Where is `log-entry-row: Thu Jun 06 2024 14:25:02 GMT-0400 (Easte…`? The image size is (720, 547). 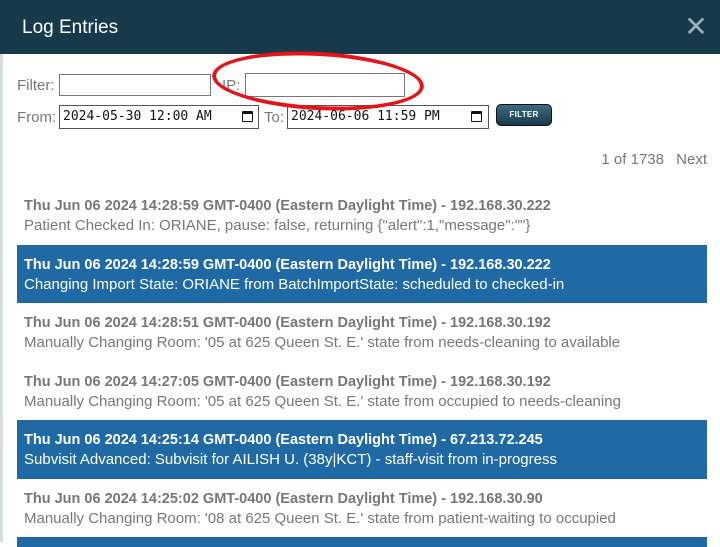 log-entry-row: Thu Jun 06 2024 14:25:02 GMT-0400 (Easte… is located at coordinates (362, 508).